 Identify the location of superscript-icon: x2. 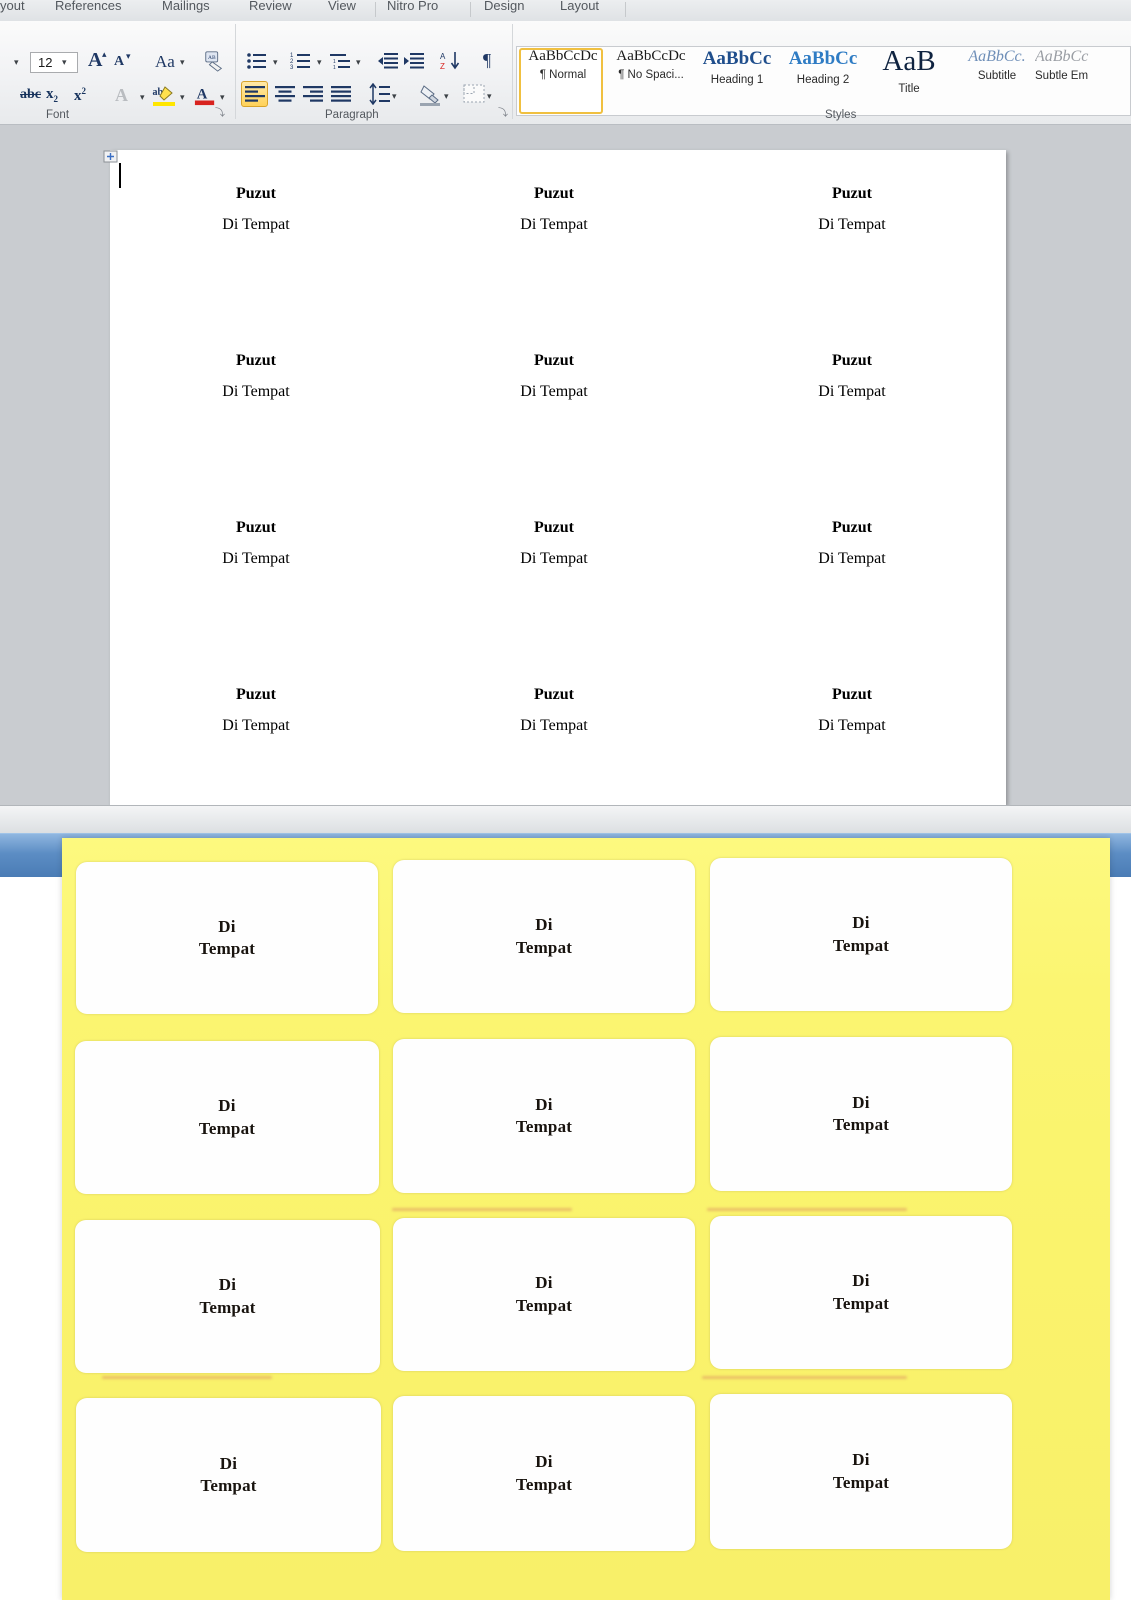
(80, 95).